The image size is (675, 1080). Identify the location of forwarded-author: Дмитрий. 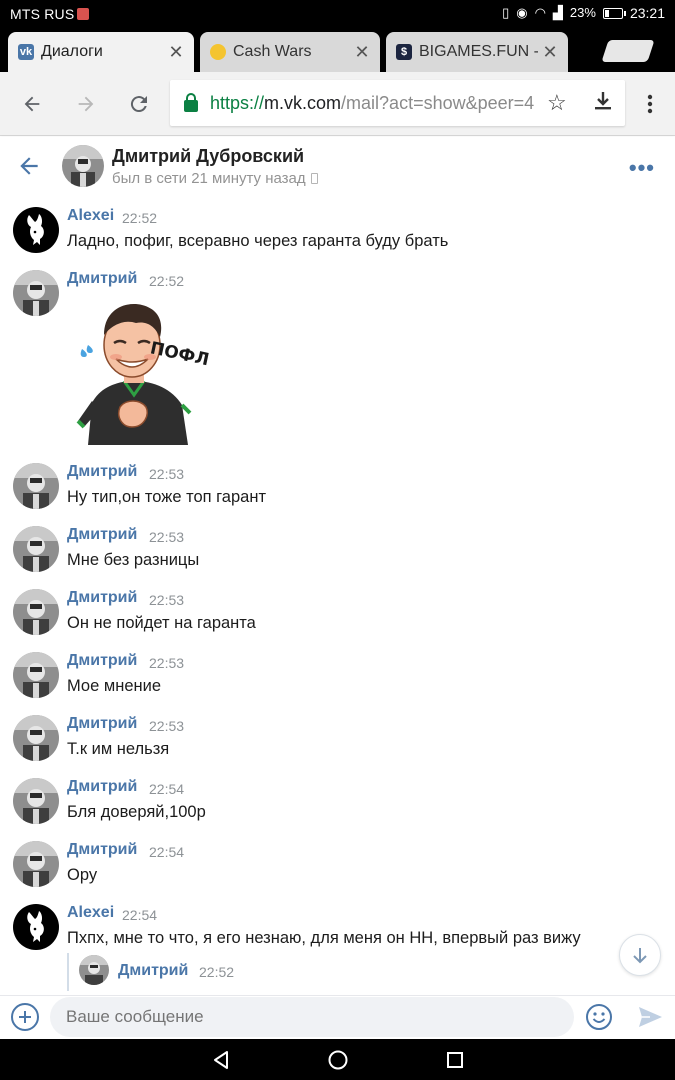
(153, 971).